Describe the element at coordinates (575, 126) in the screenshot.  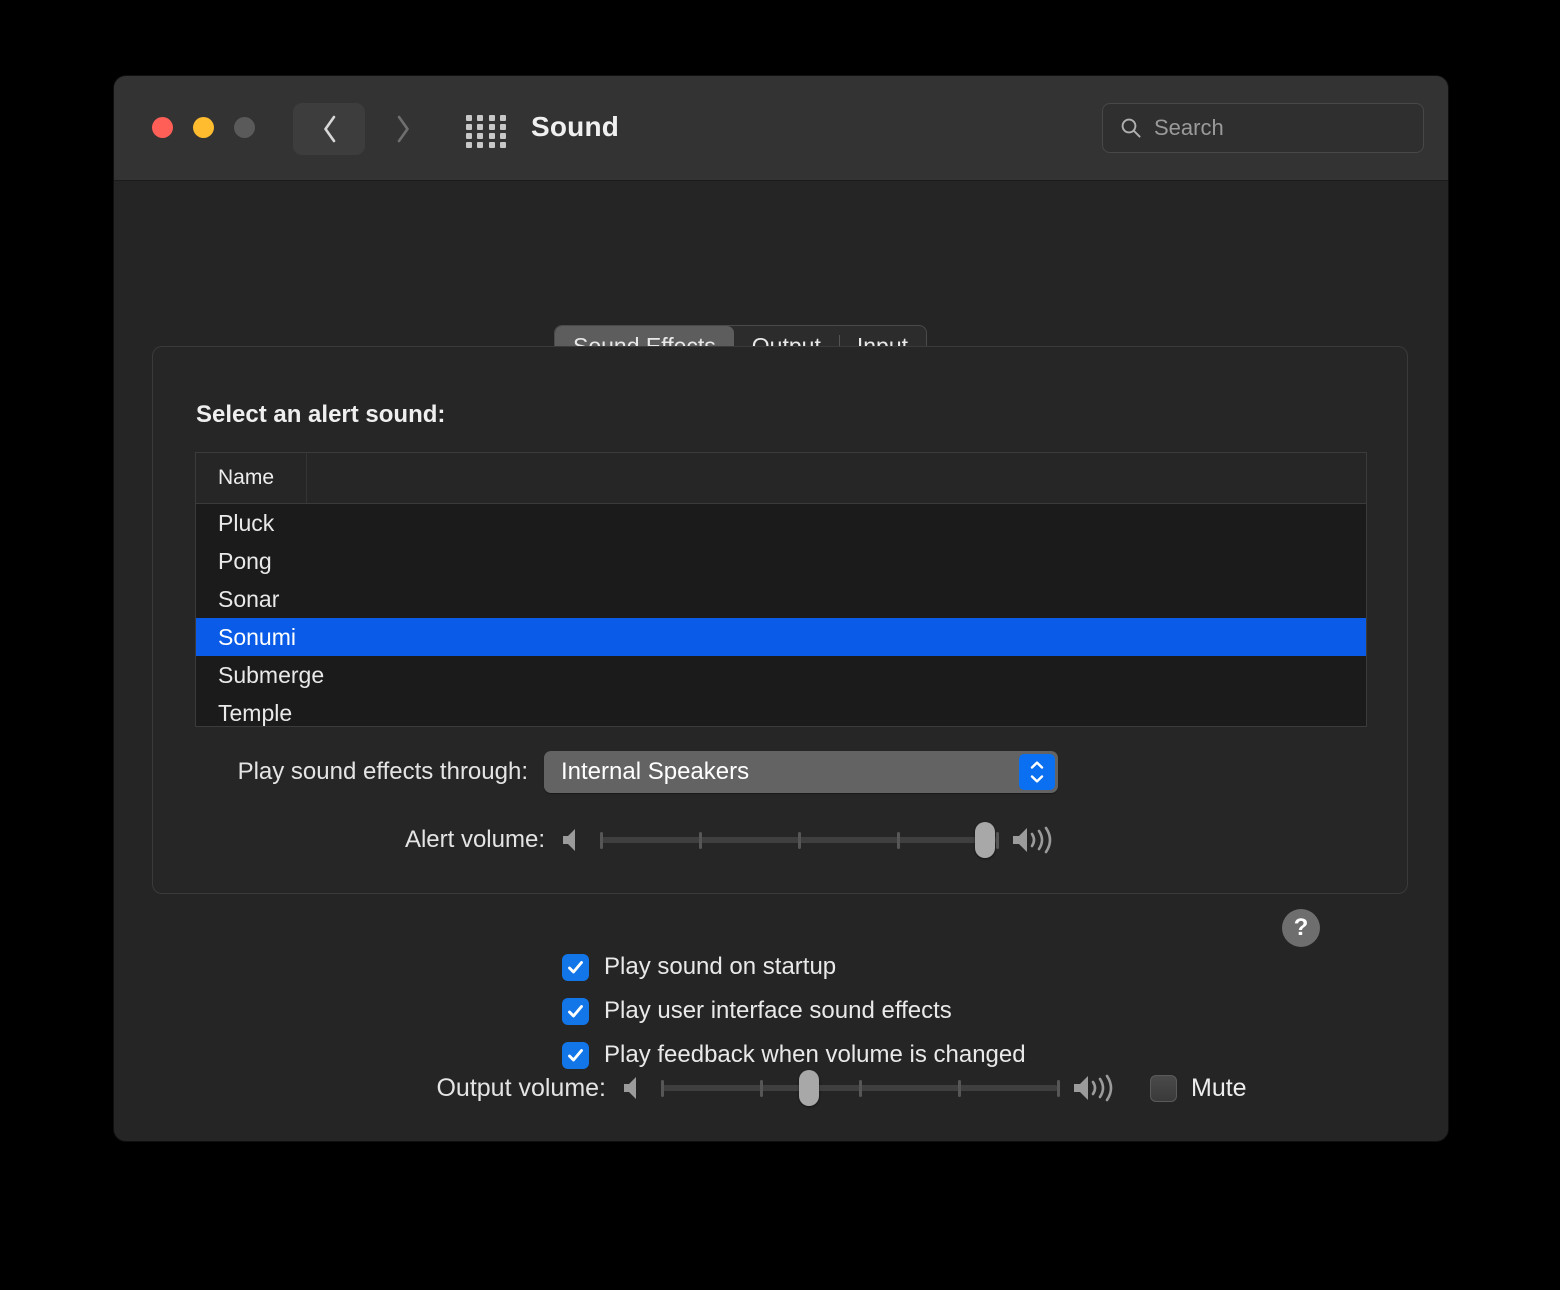
I see `page-title: Sound` at that location.